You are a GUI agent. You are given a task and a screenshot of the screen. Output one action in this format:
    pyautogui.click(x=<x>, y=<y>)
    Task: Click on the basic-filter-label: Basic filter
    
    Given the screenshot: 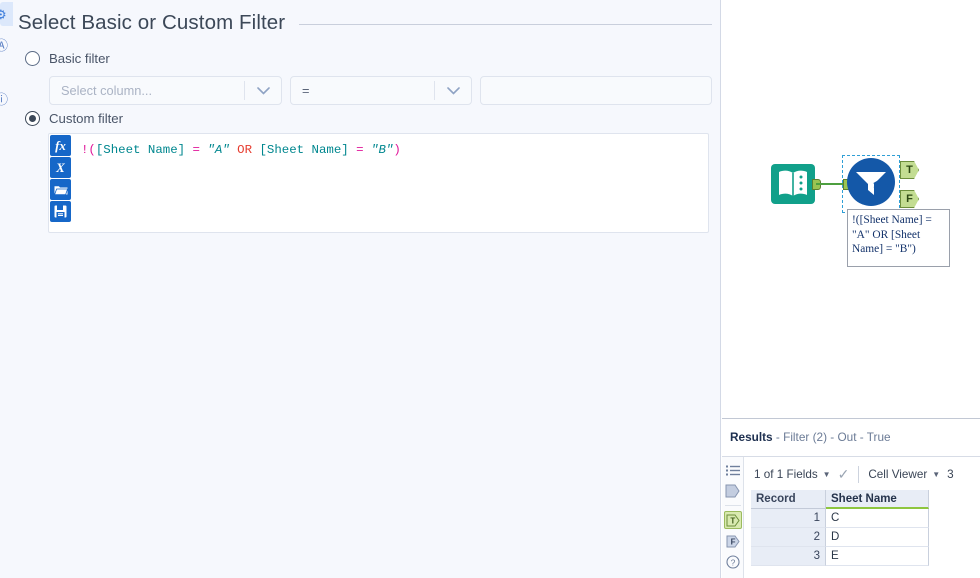 What is the action you would take?
    pyautogui.click(x=79, y=58)
    